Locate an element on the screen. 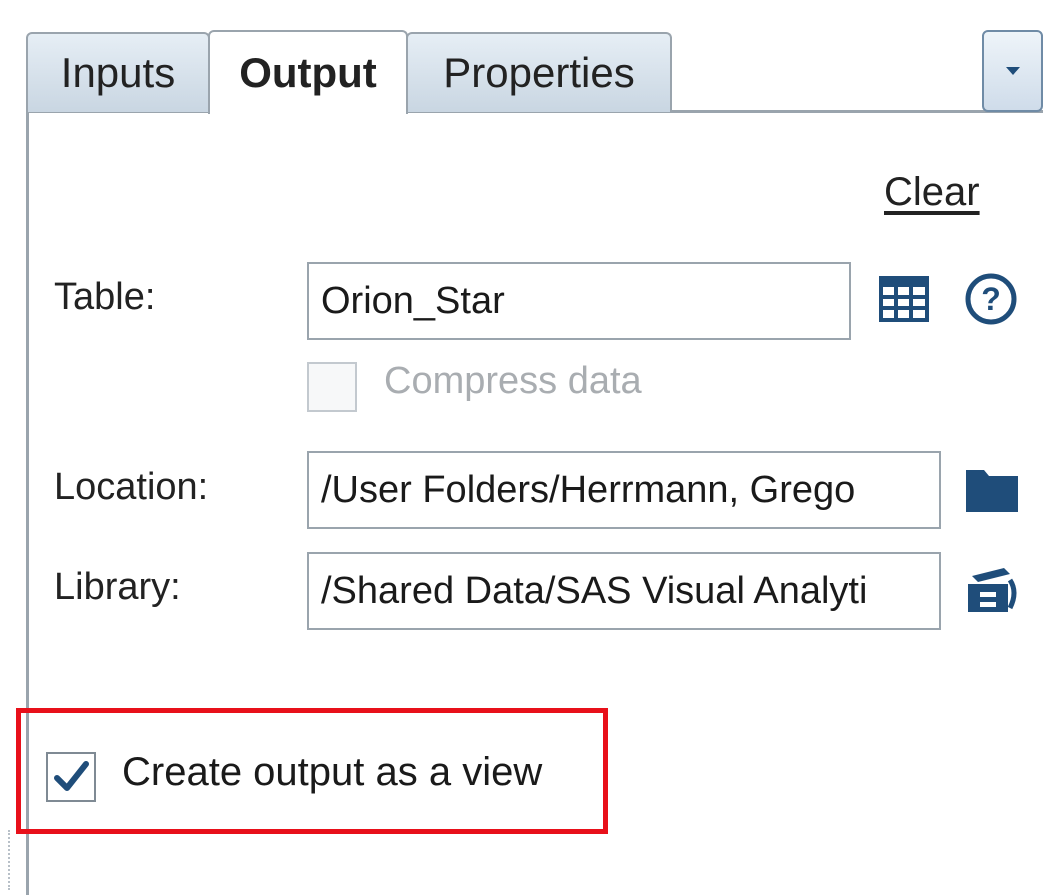 The height and width of the screenshot is (895, 1043). compress-data-checkbox is located at coordinates (332, 387).